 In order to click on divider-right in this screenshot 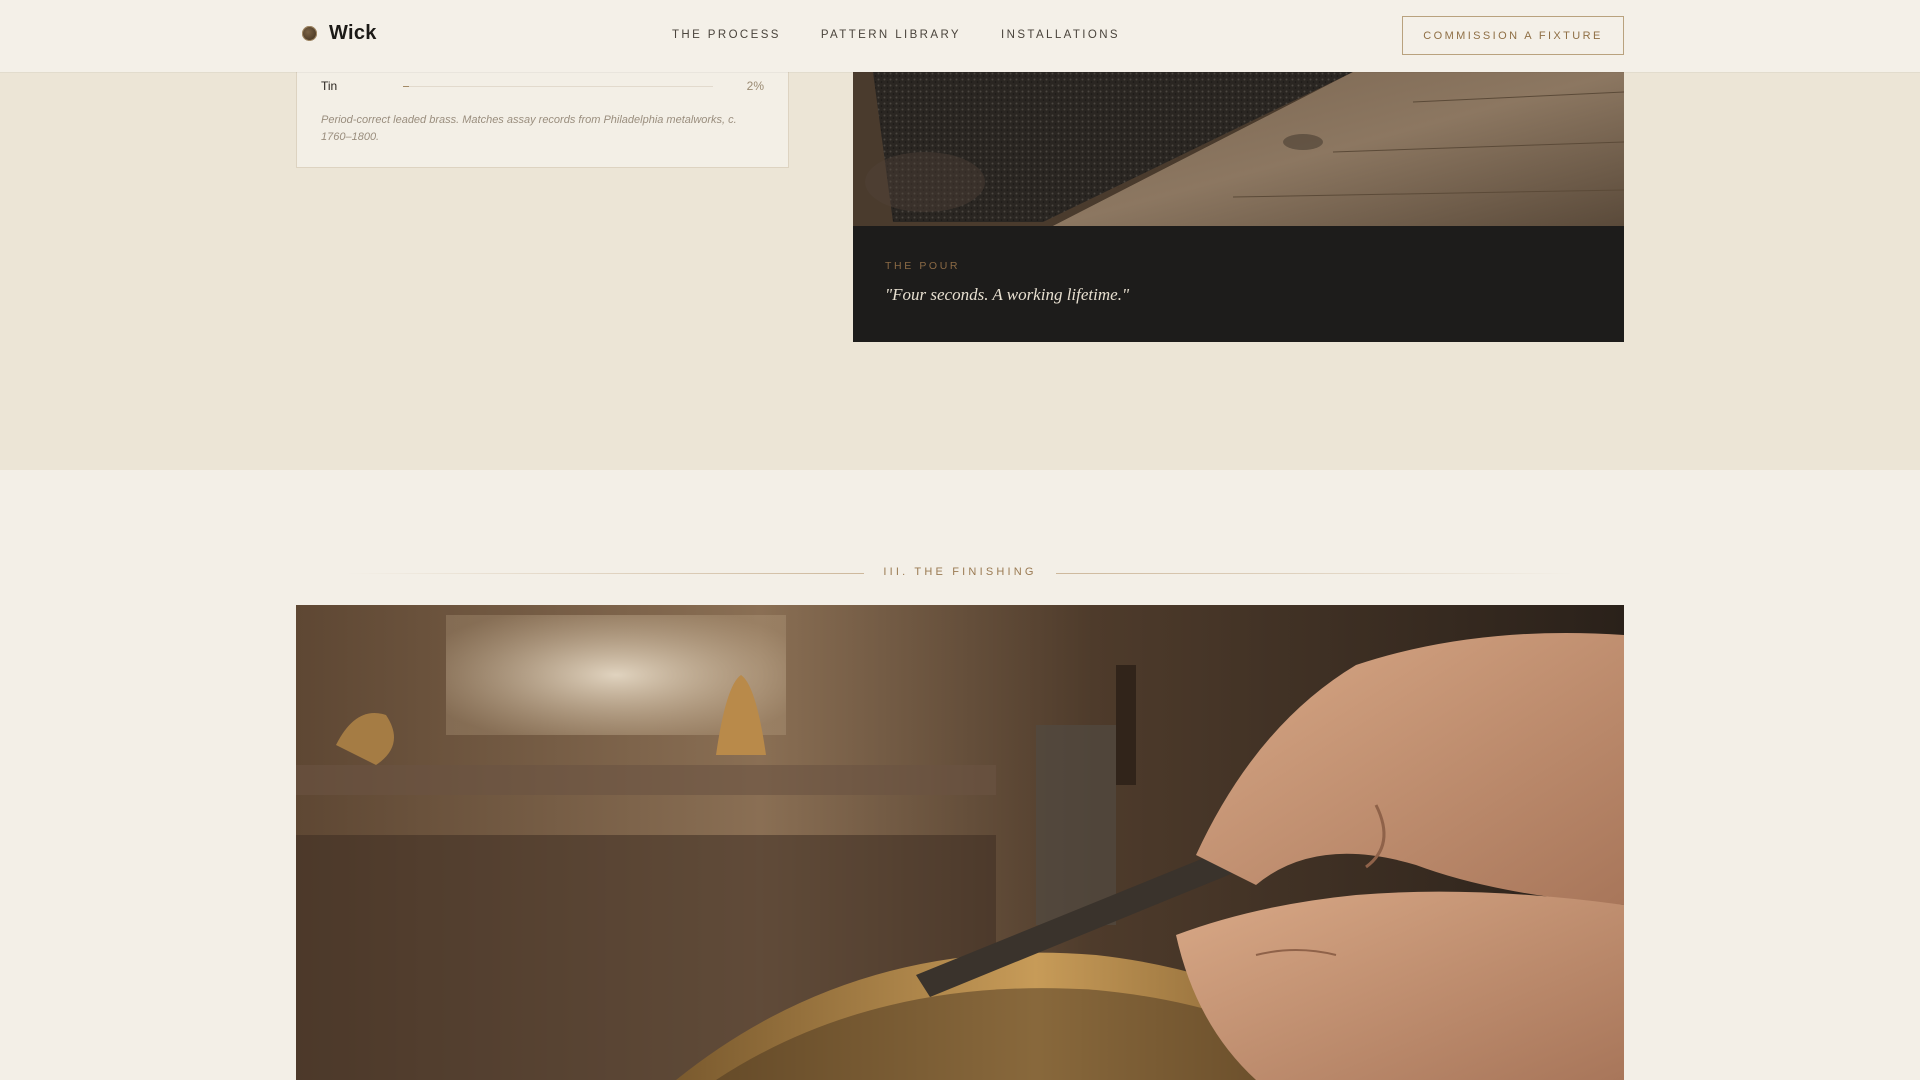, I will do `click(1315, 573)`.